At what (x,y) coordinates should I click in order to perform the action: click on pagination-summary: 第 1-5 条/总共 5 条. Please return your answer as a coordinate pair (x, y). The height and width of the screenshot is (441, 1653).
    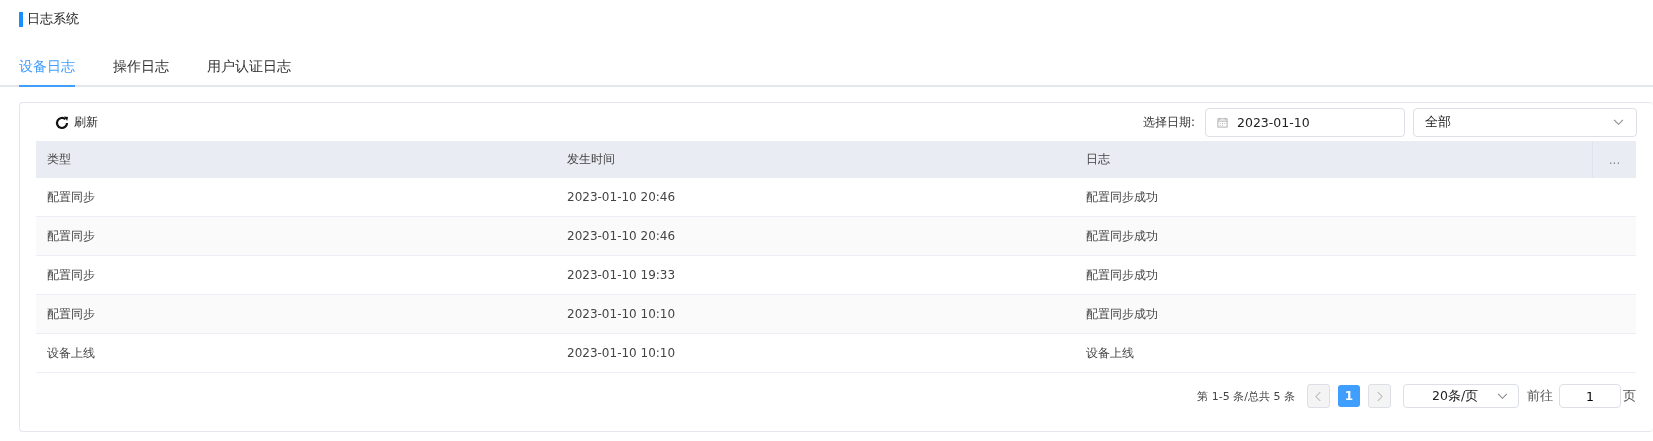
    Looking at the image, I should click on (1246, 396).